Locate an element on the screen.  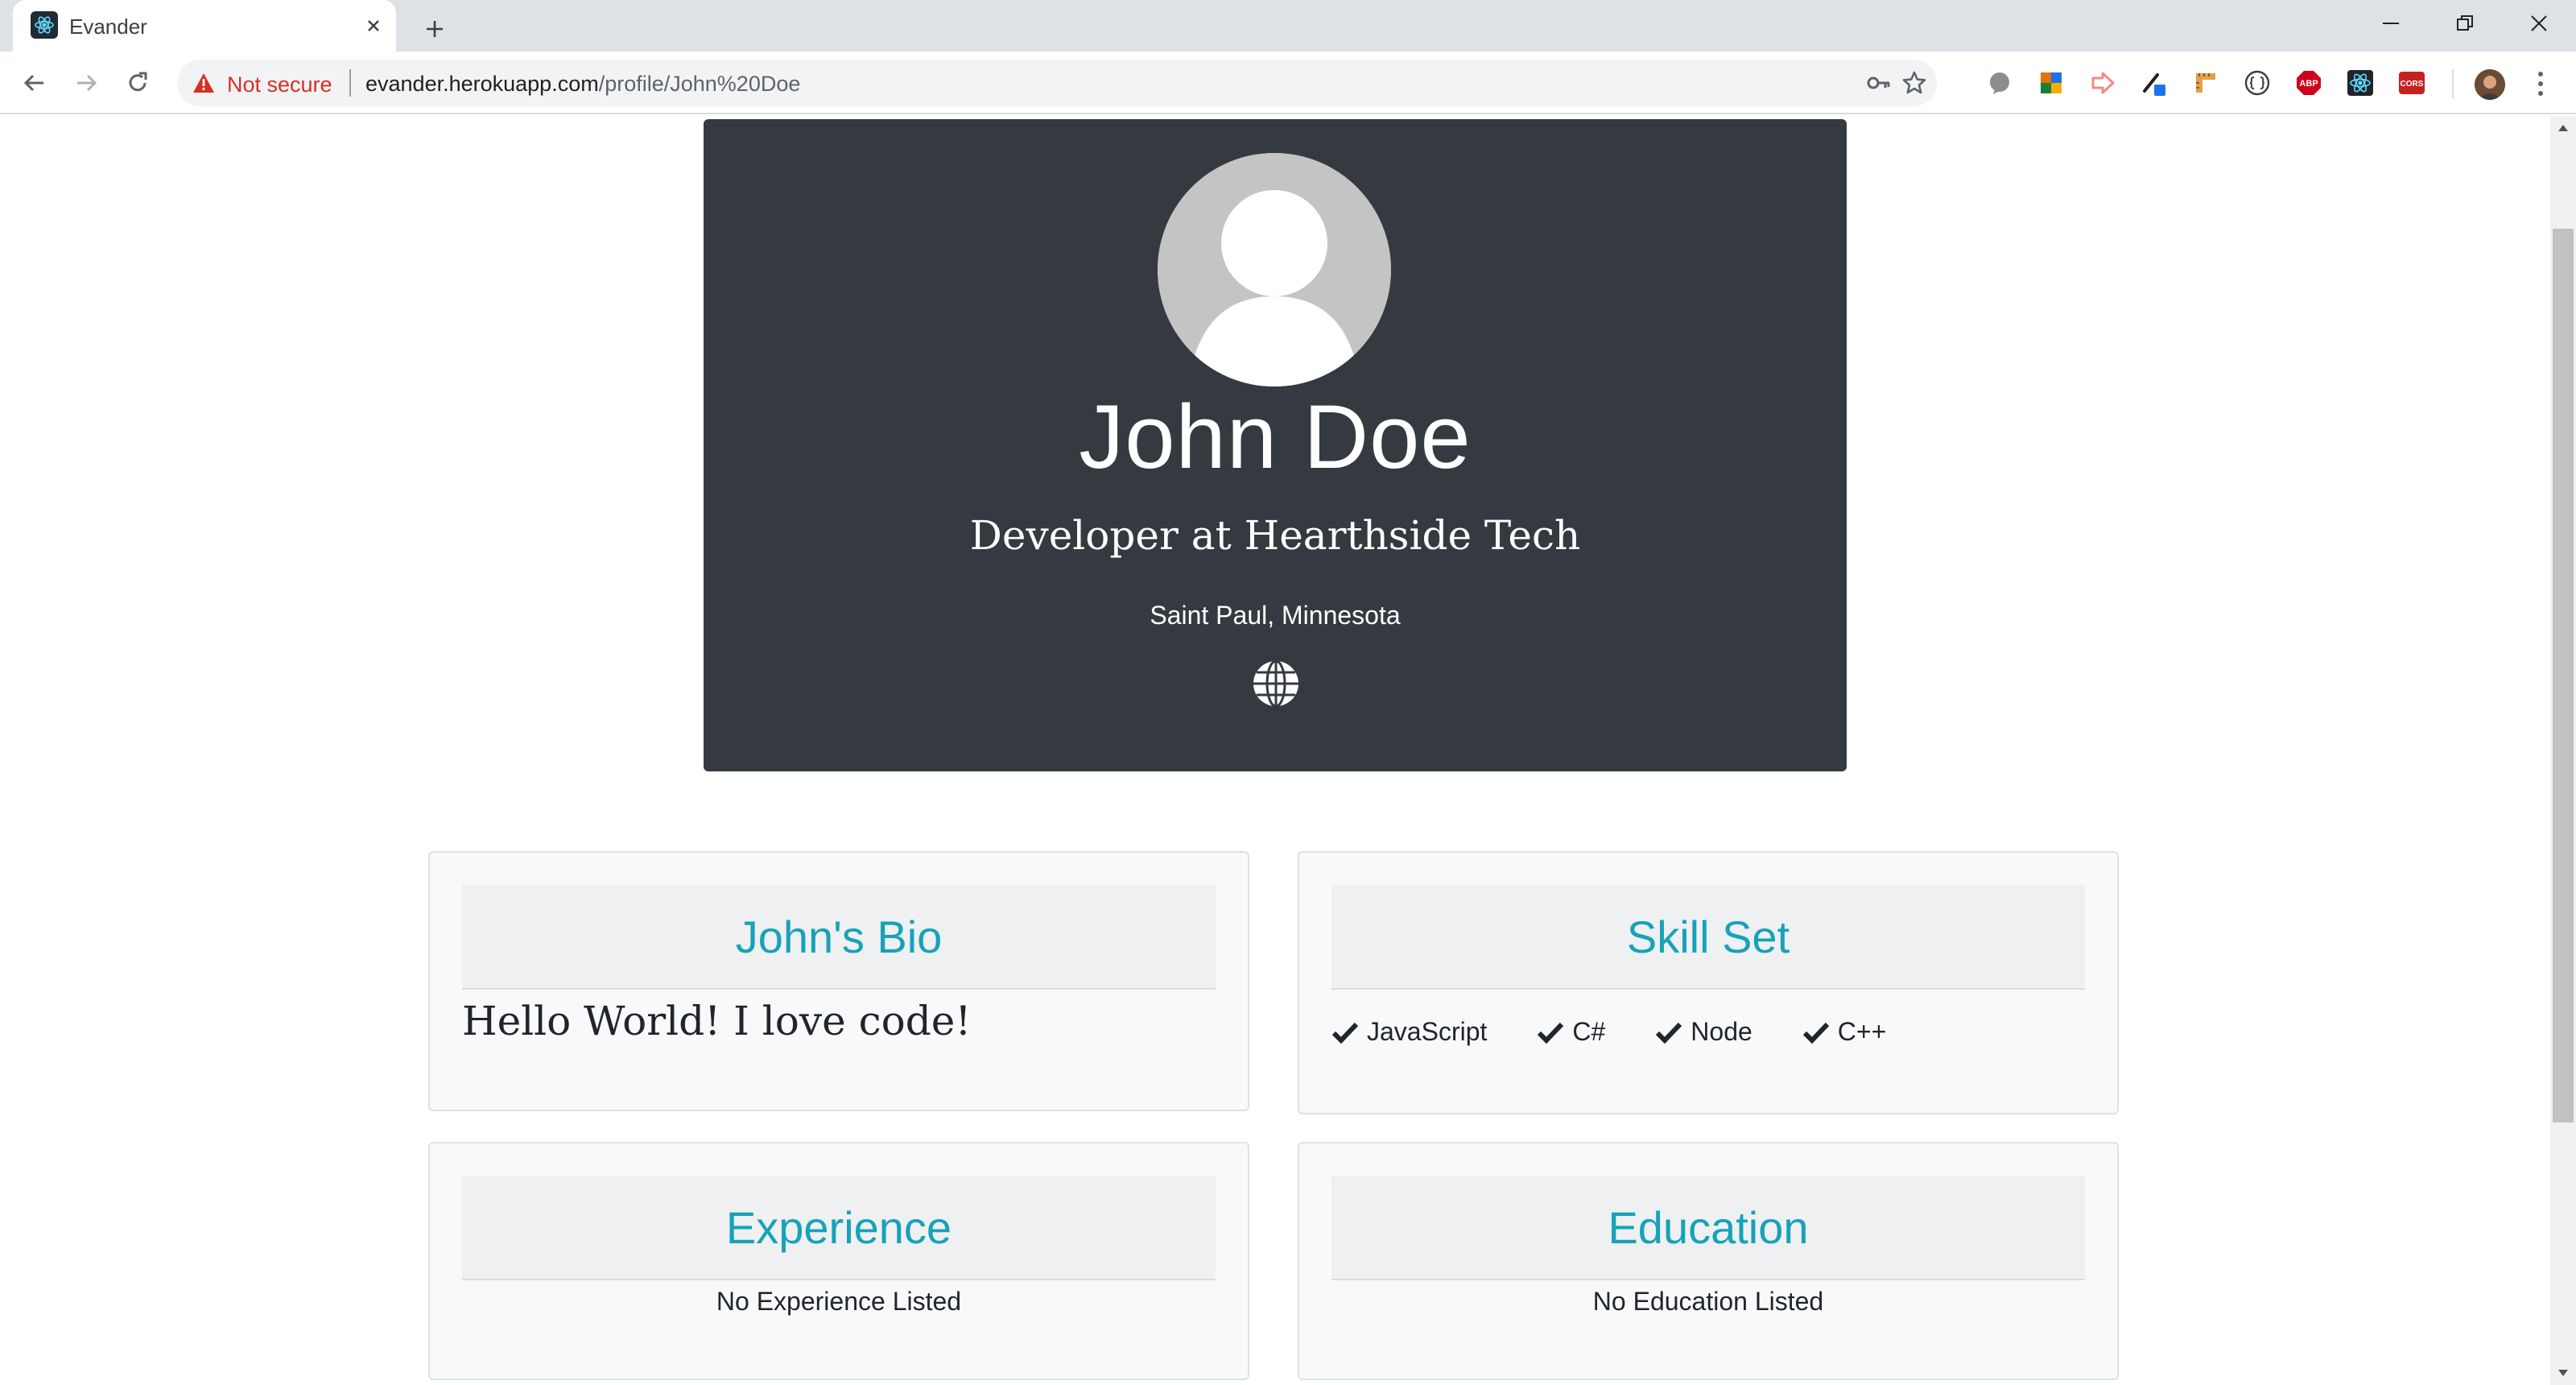
url-host: evander.herokuapp.com is located at coordinates (482, 84).